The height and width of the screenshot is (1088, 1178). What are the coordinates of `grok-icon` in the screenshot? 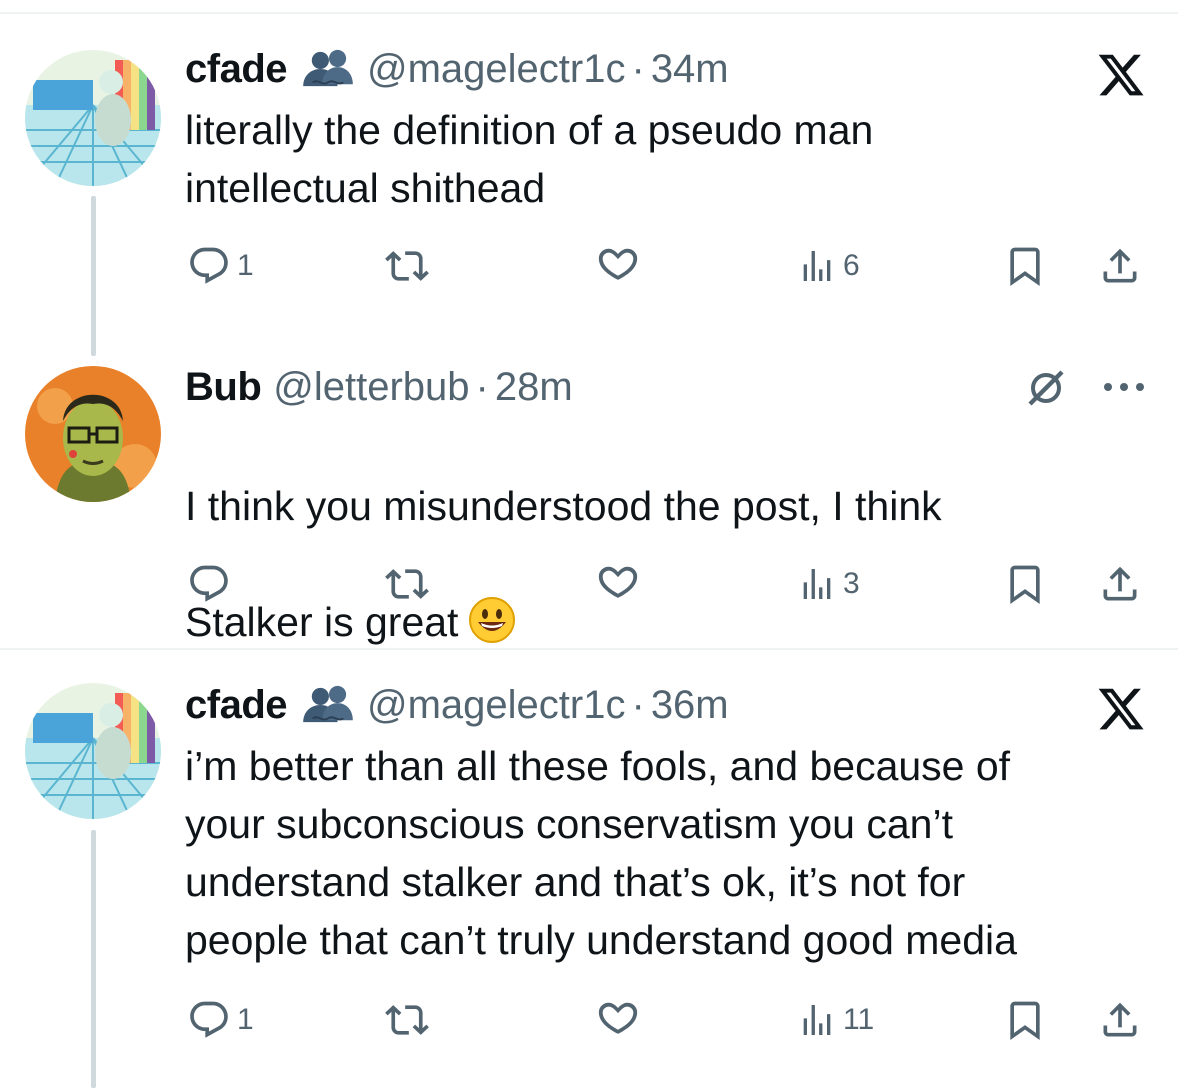 It's located at (1046, 390).